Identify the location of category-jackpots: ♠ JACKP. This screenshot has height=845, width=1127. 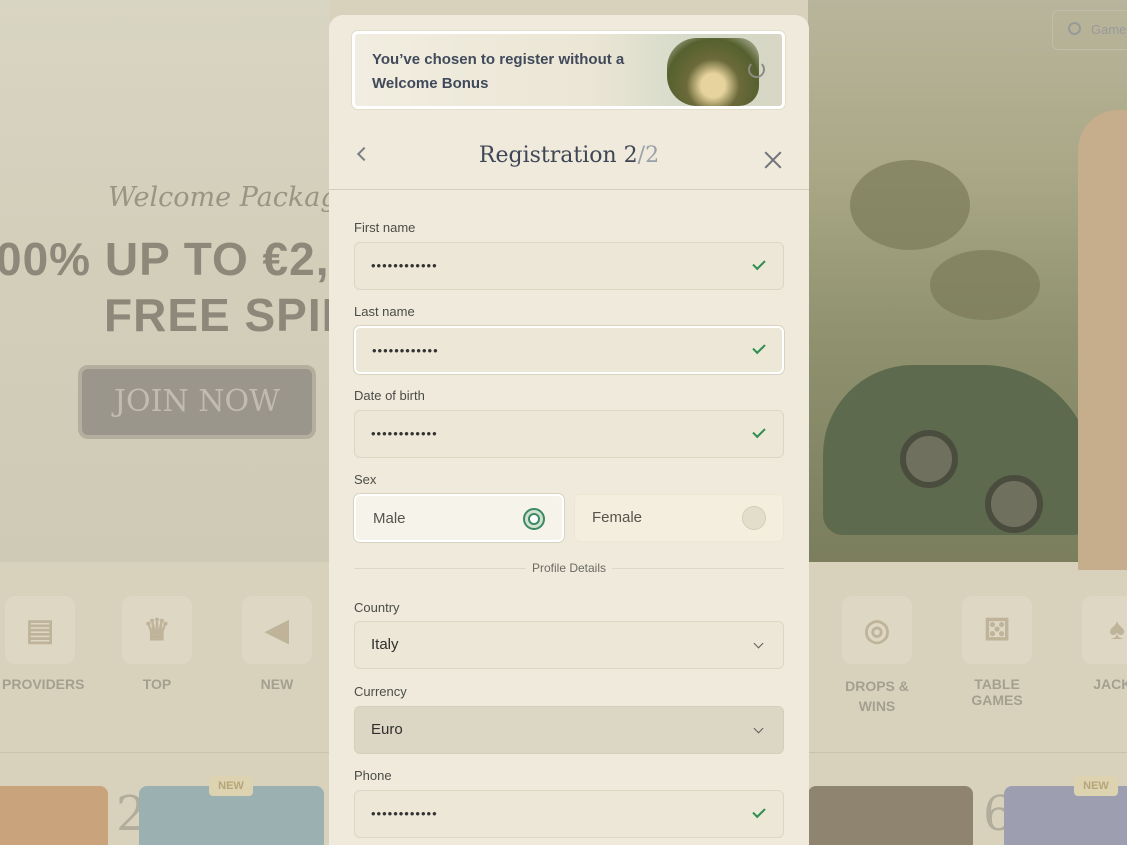
(1104, 644).